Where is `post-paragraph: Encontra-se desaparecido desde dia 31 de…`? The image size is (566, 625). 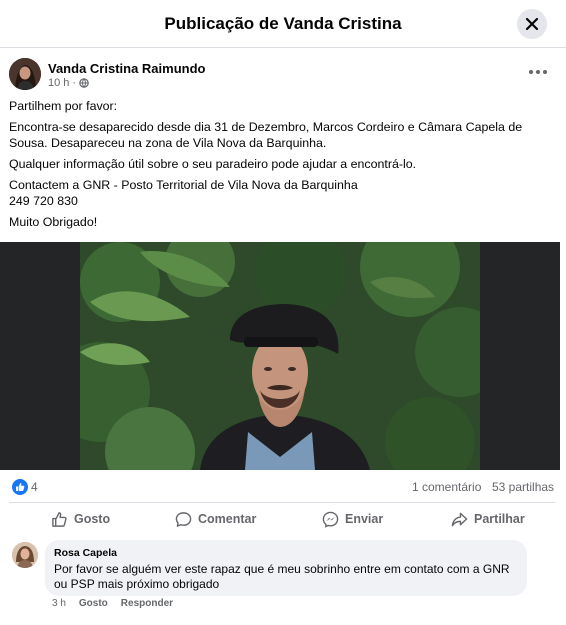
post-paragraph: Encontra-se desaparecido desde dia 31 de… is located at coordinates (266, 135).